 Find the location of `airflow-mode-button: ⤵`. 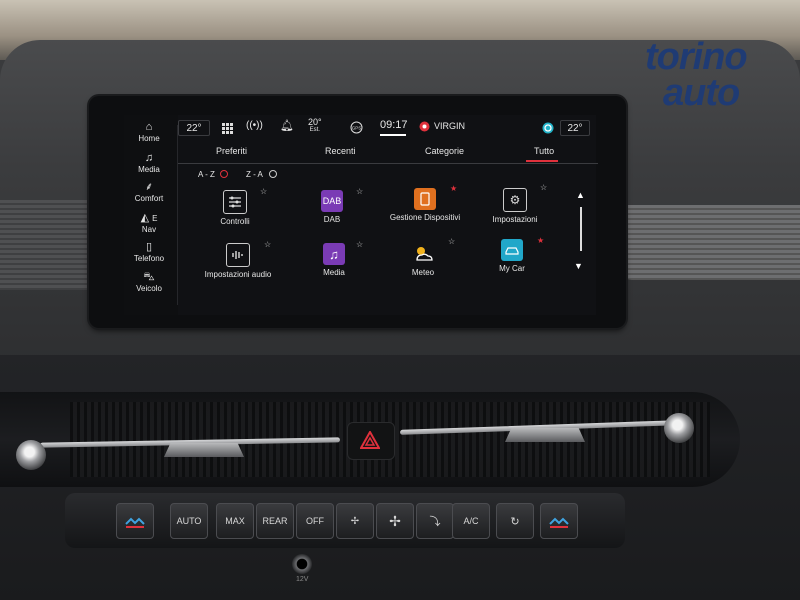

airflow-mode-button: ⤵ is located at coordinates (435, 521).